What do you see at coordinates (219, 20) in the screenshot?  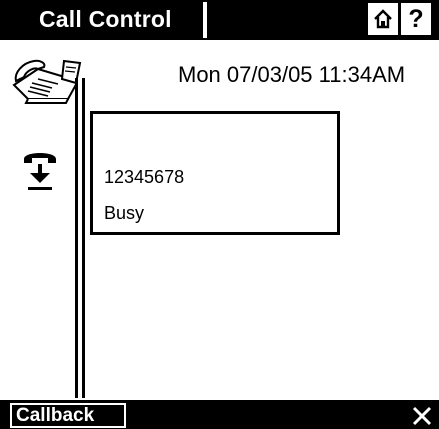 I see `title-bar: Call Control ?` at bounding box center [219, 20].